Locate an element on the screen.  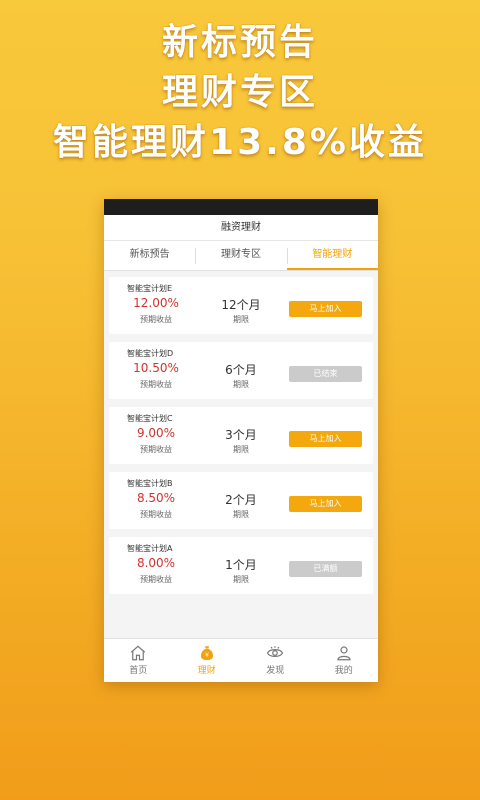
product-term: 12个月 is located at coordinates (241, 305).